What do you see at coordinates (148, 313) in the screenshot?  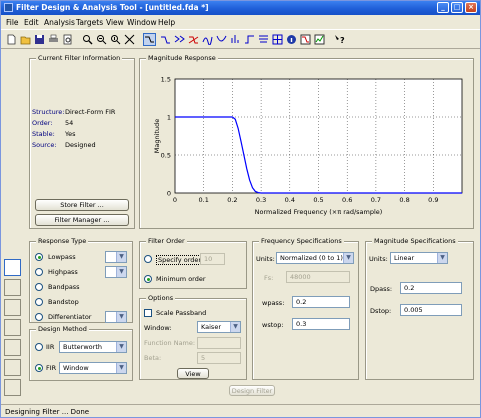 I see `scale-passband-checkbox` at bounding box center [148, 313].